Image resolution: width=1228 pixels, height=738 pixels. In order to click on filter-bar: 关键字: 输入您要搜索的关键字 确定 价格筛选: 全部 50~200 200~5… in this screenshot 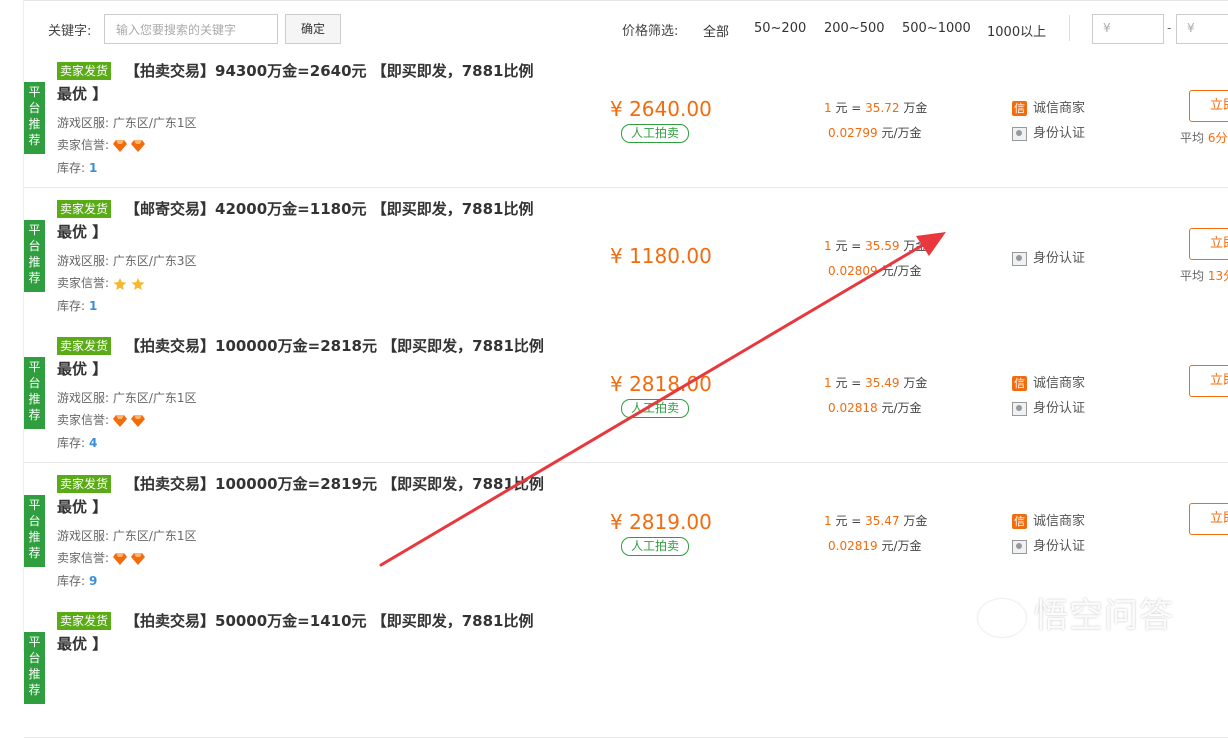, I will do `click(626, 26)`.